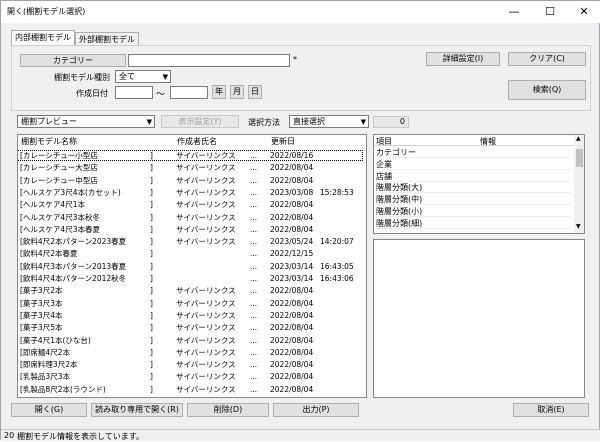 Image resolution: width=600 pixels, height=442 pixels. I want to click on table-row: [菓子3尺2本] サイバーリンクス... 2022/08/04, so click(190, 290).